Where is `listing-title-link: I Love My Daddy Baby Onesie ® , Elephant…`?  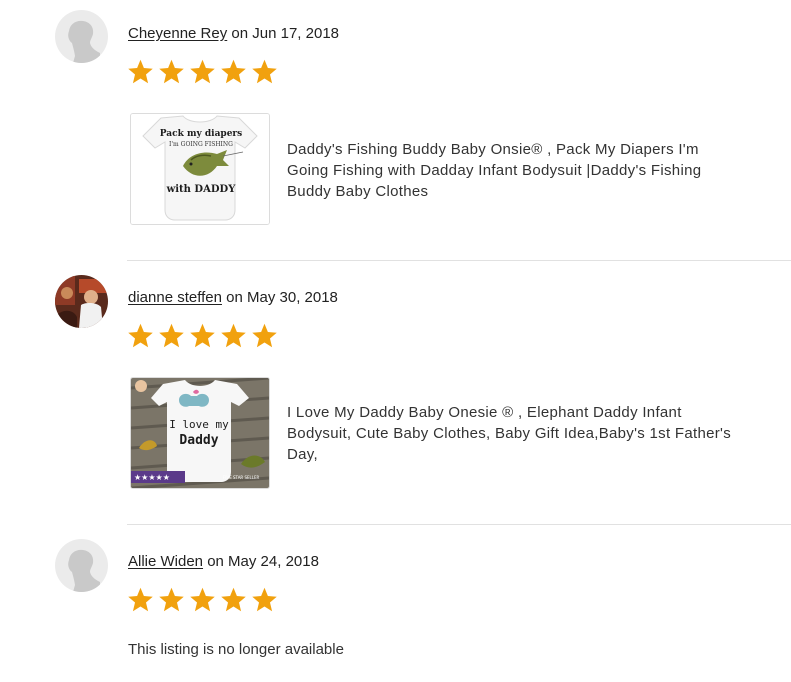
listing-title-link: I Love My Daddy Baby Onesie ® , Elephant… is located at coordinates (512, 433).